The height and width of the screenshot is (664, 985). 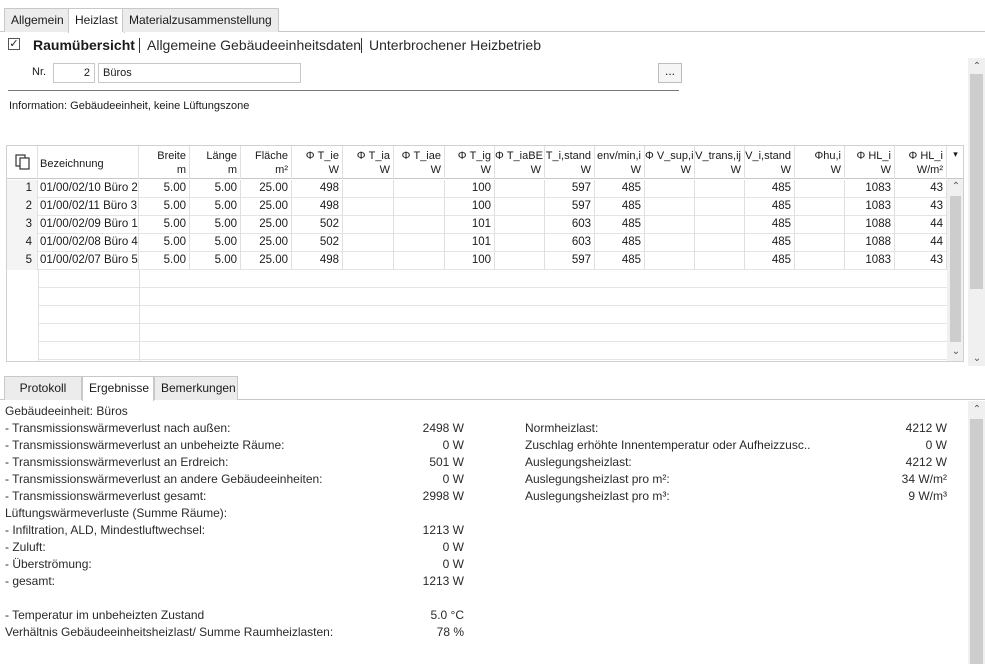 I want to click on column-header-phi-t-ia: Φ T_ia W, so click(x=368, y=162).